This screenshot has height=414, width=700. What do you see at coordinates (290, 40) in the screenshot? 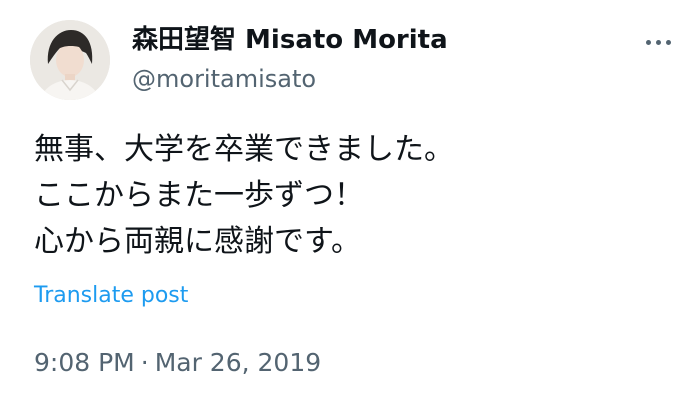
I see `author-display-name: 森田望智 Misato Morita` at bounding box center [290, 40].